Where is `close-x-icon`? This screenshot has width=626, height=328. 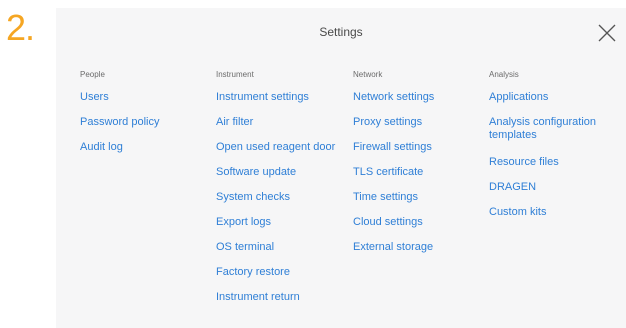 close-x-icon is located at coordinates (607, 33).